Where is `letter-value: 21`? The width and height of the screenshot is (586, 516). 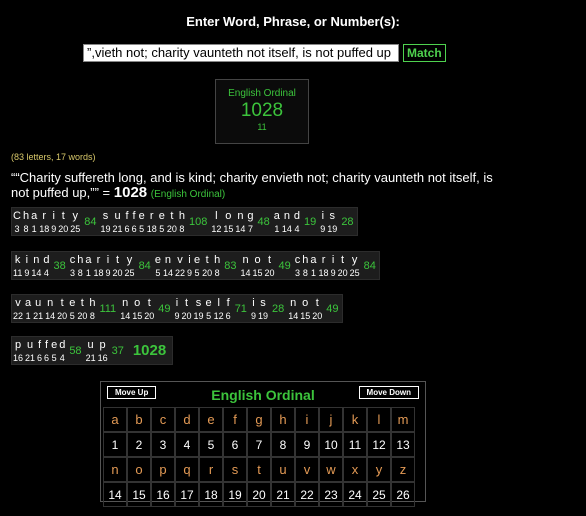
letter-value: 21 is located at coordinates (30, 358).